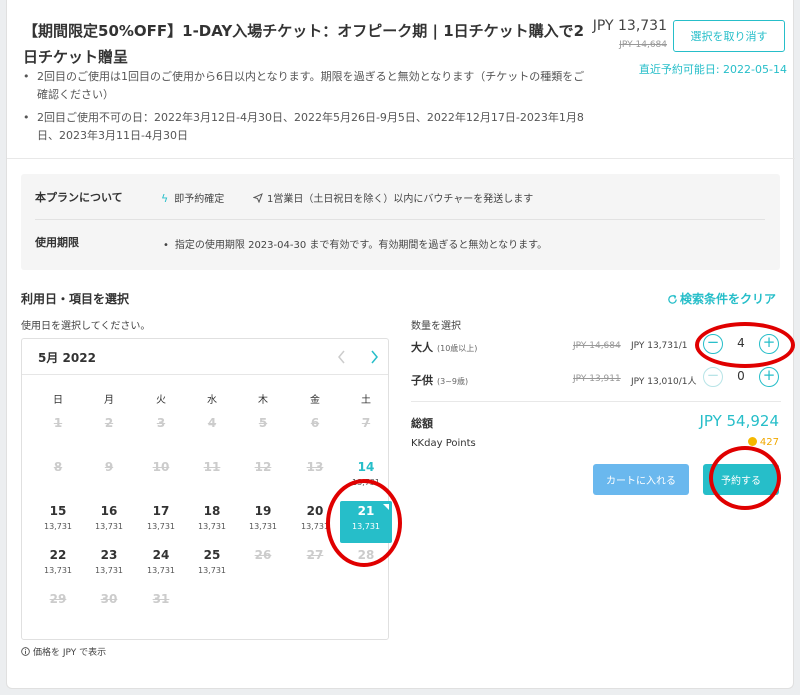 This screenshot has width=800, height=695. Describe the element at coordinates (58, 599) in the screenshot. I see `day-number: 29` at that location.